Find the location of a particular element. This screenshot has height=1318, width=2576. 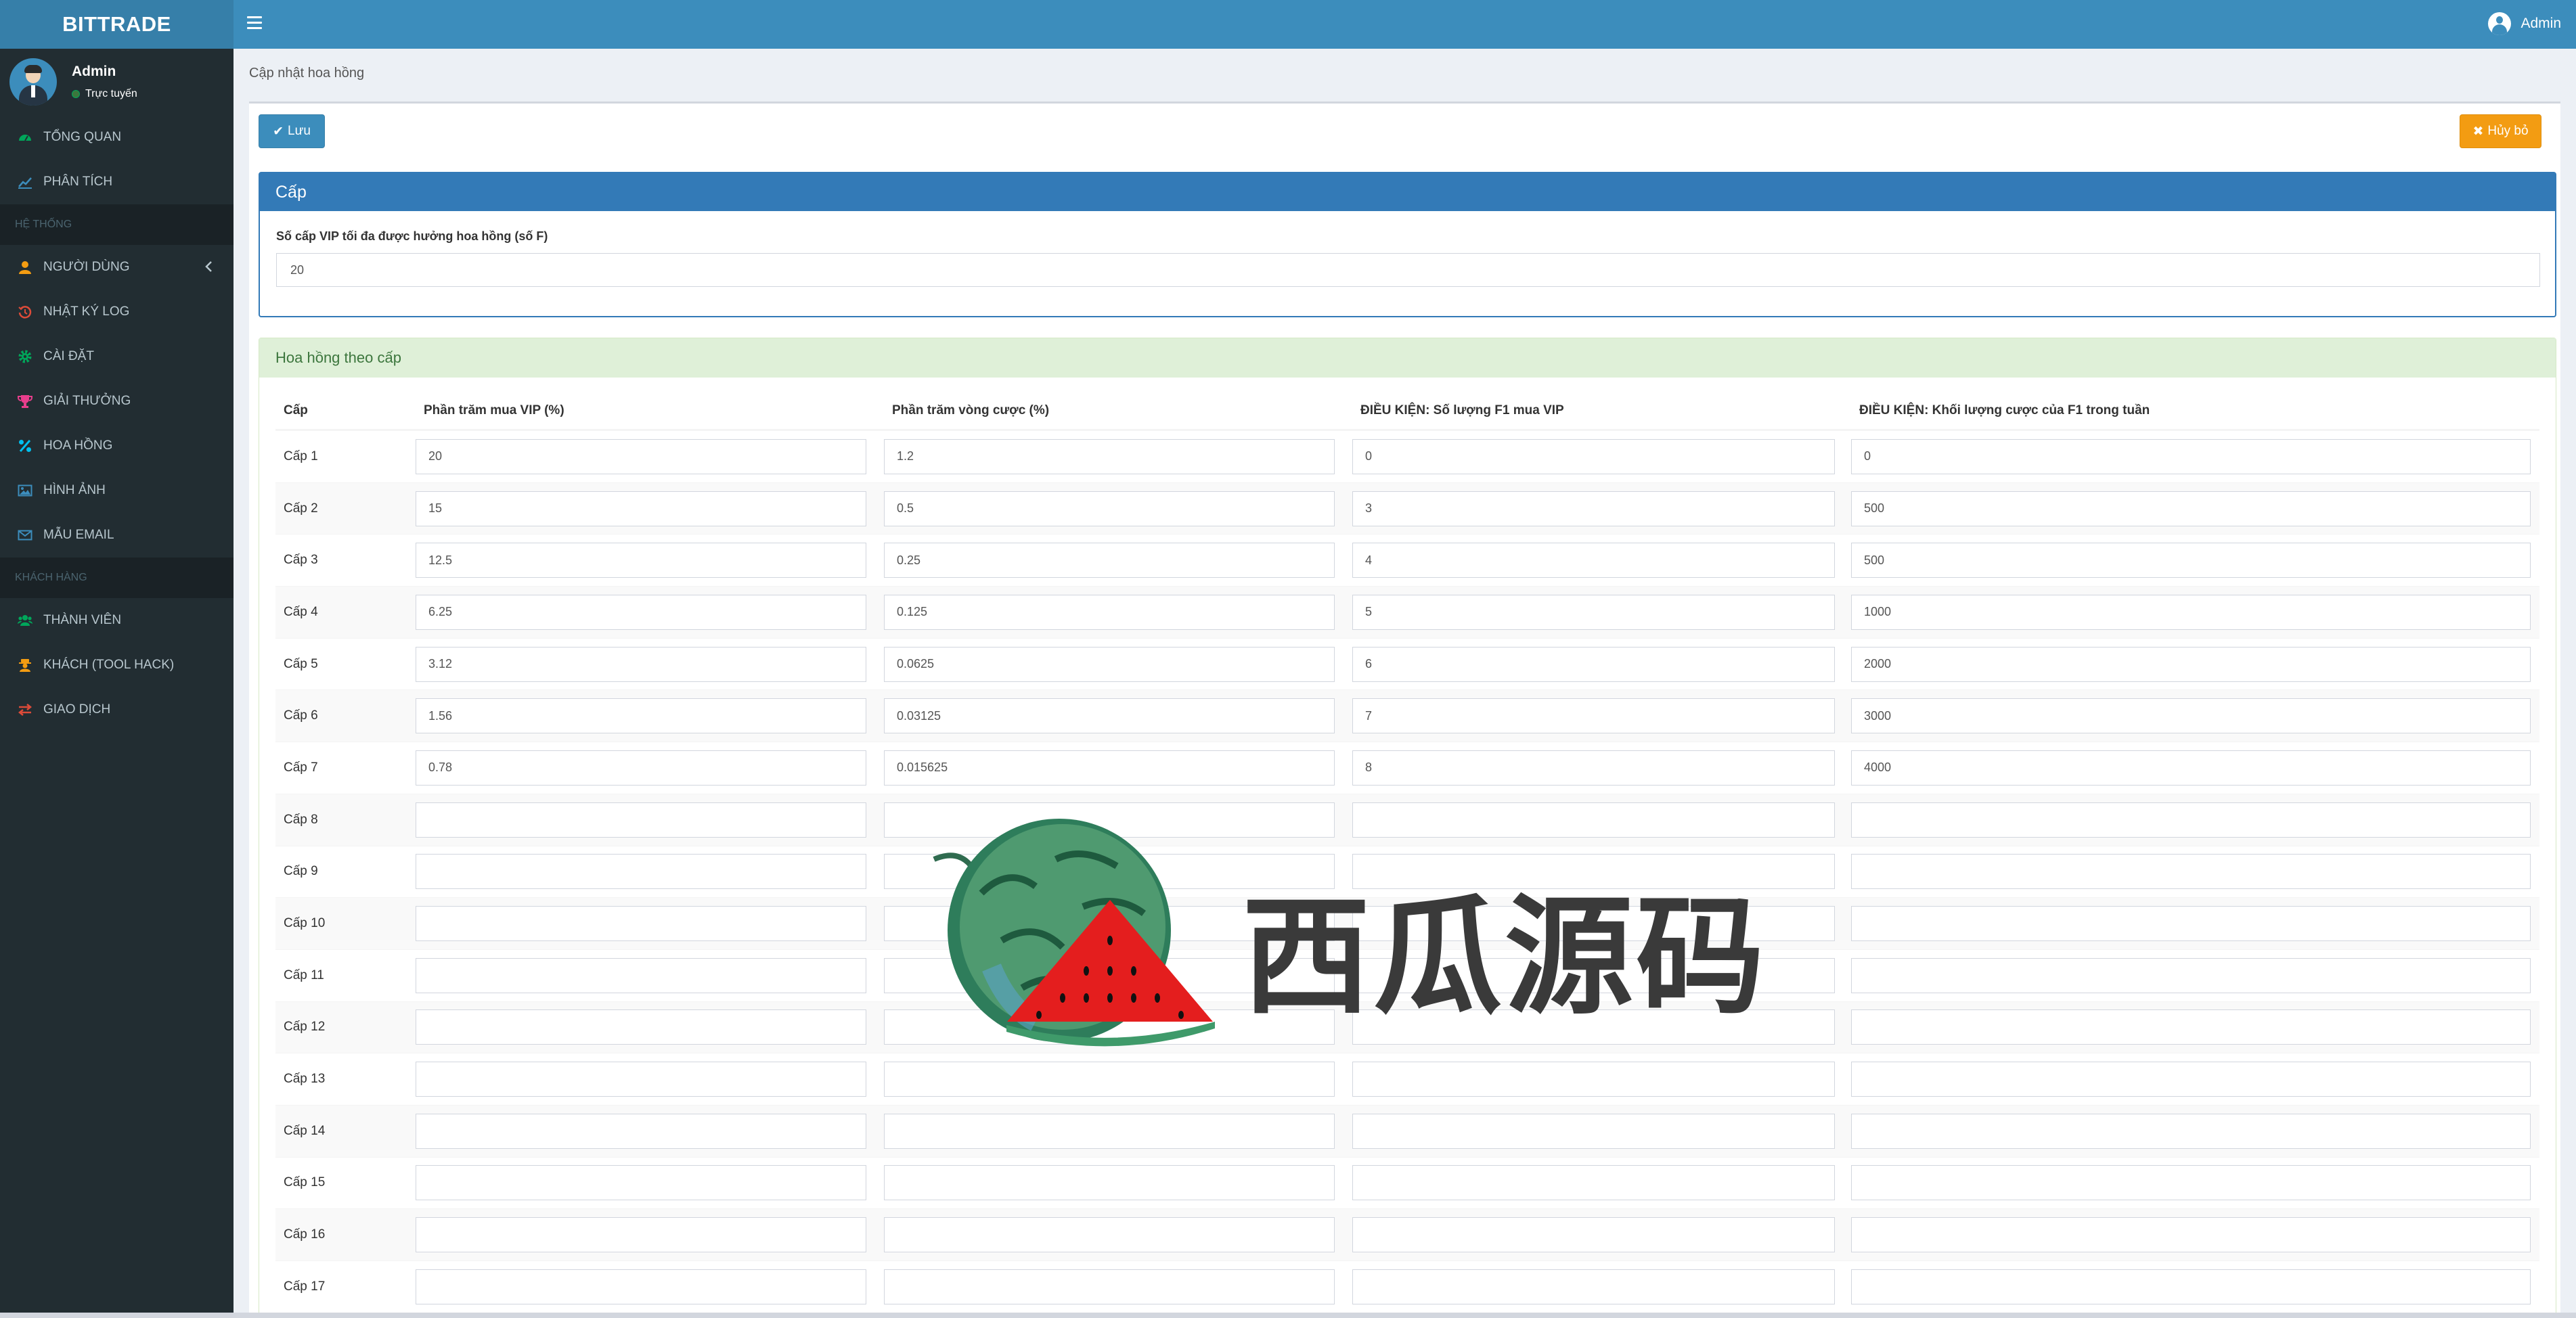

table-row: Cấp 16 is located at coordinates (1407, 1234).